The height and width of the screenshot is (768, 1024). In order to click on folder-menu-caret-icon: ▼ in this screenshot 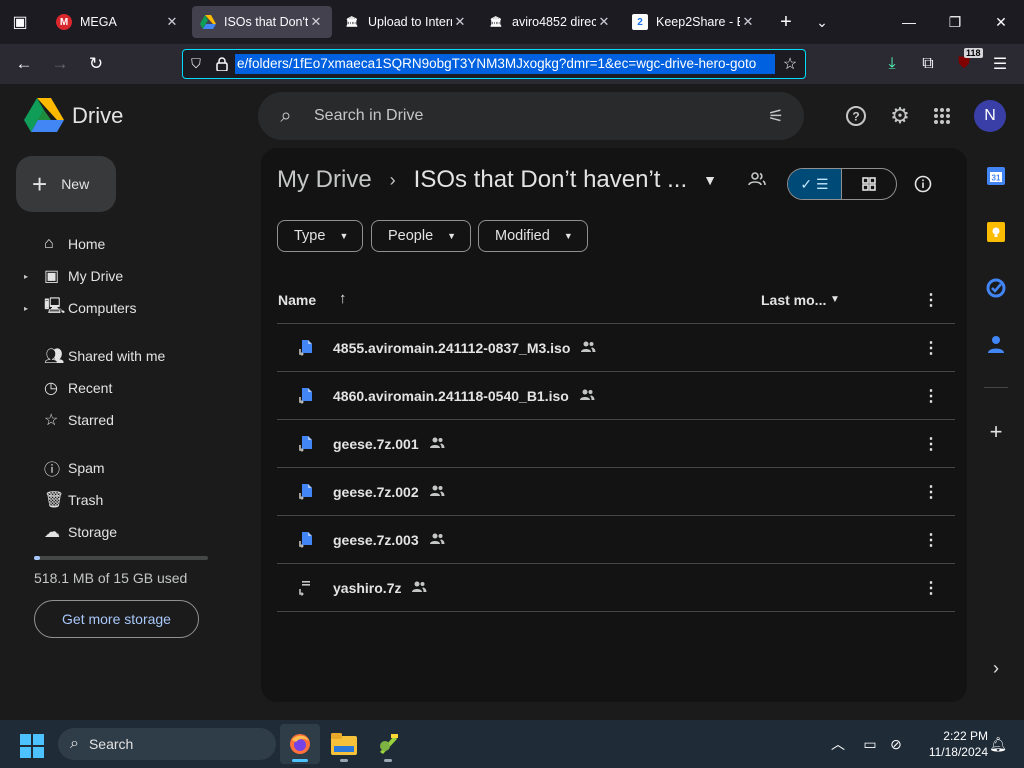, I will do `click(710, 180)`.